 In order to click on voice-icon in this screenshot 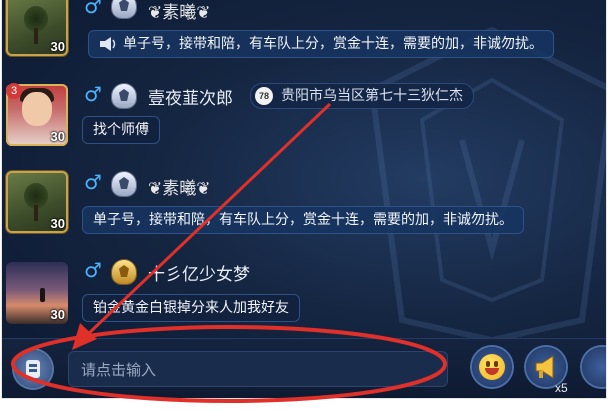, I will do `click(33, 369)`.